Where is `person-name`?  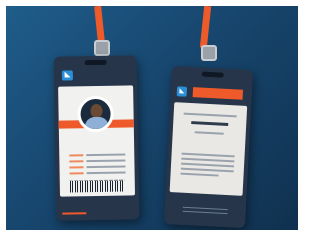
person-name is located at coordinates (96, 135).